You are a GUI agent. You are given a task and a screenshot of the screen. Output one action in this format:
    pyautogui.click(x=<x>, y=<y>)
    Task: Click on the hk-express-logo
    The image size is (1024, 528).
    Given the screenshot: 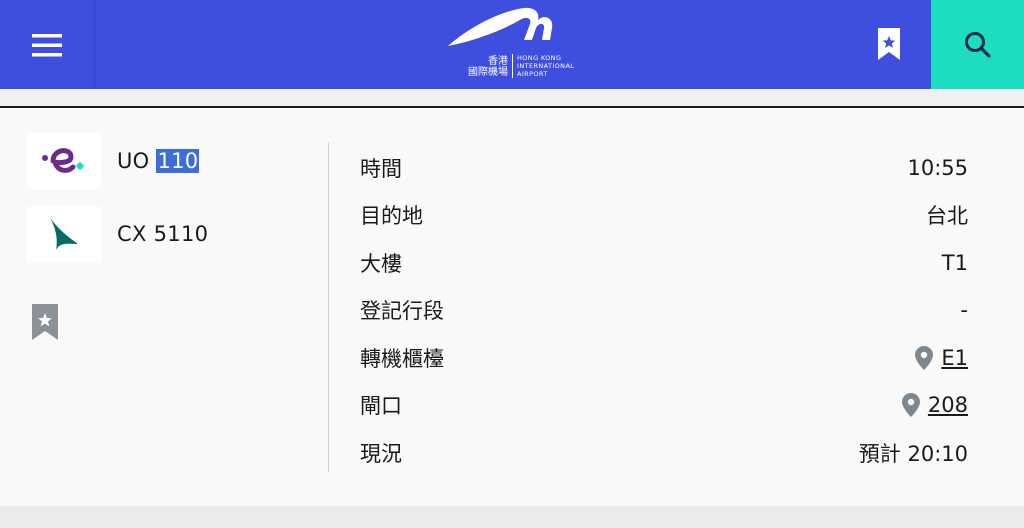 What is the action you would take?
    pyautogui.click(x=64, y=161)
    